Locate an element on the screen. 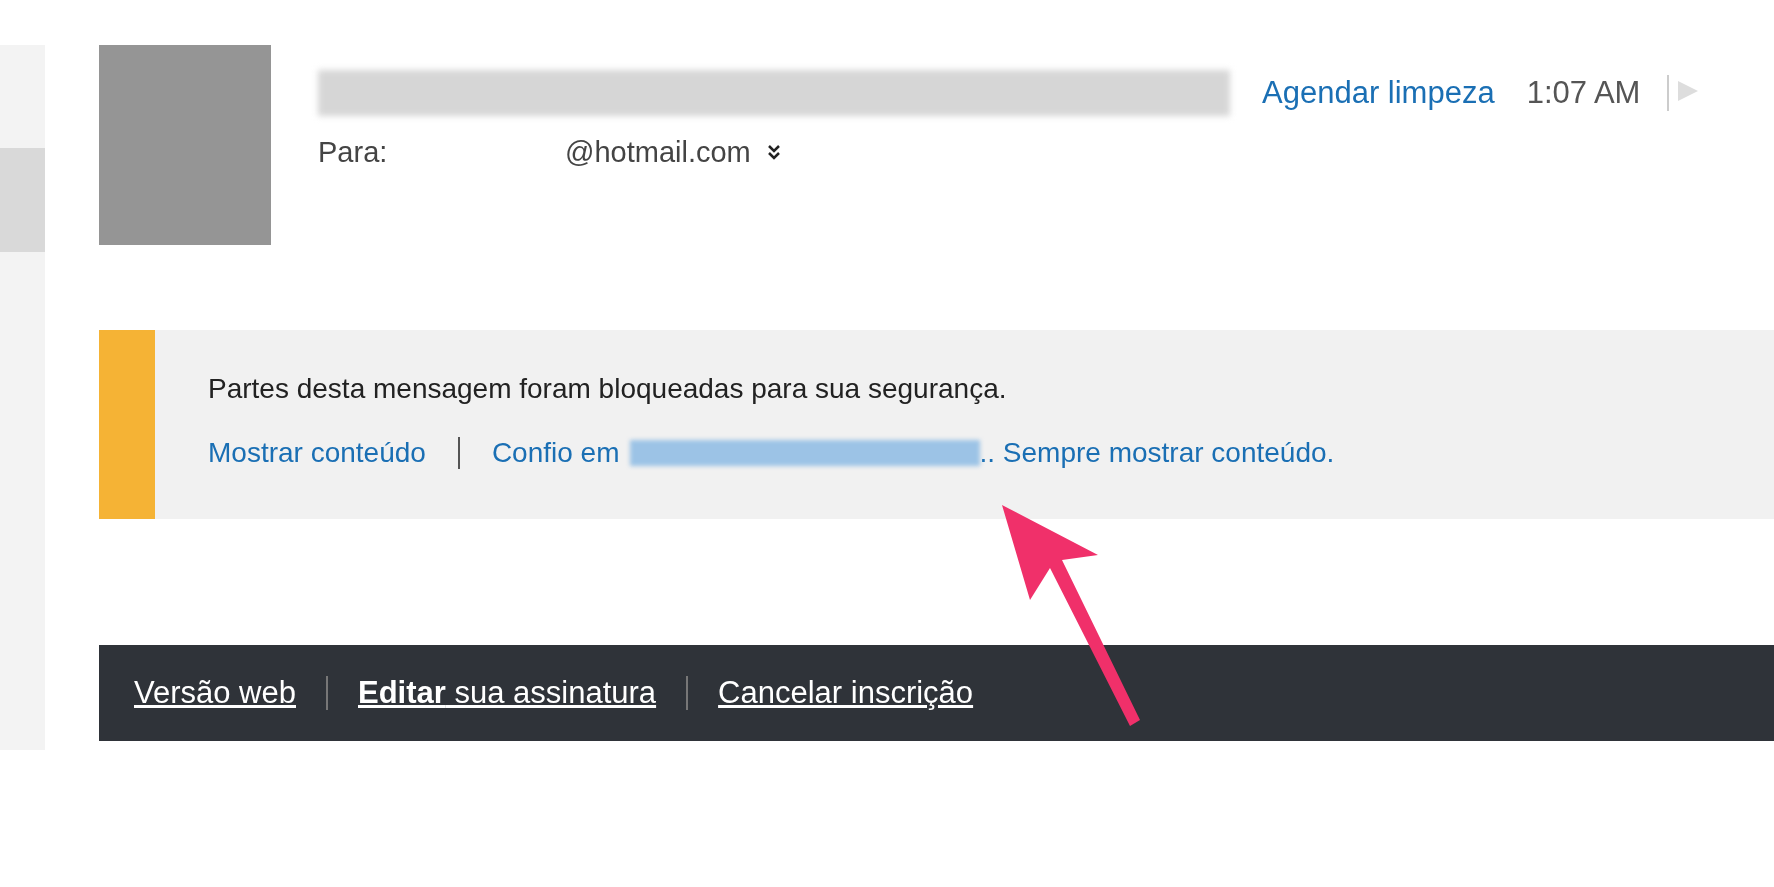 Image resolution: width=1774 pixels, height=887 pixels. footer-link: Cancelar inscrição is located at coordinates (846, 693).